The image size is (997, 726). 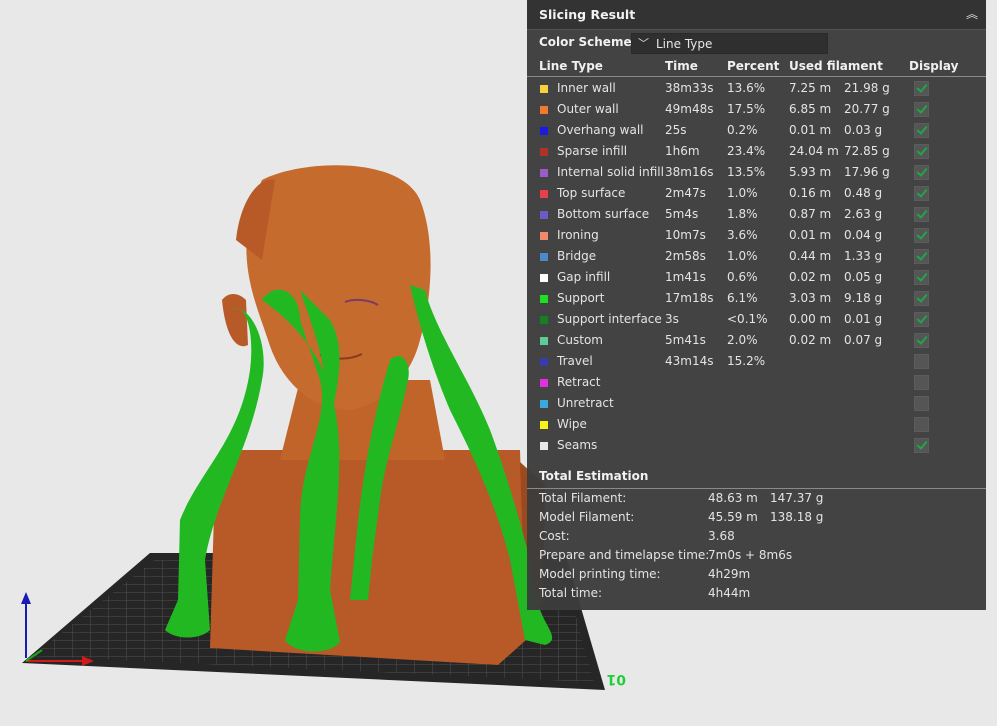 I want to click on filament-weight: 0.05 g, so click(x=863, y=277).